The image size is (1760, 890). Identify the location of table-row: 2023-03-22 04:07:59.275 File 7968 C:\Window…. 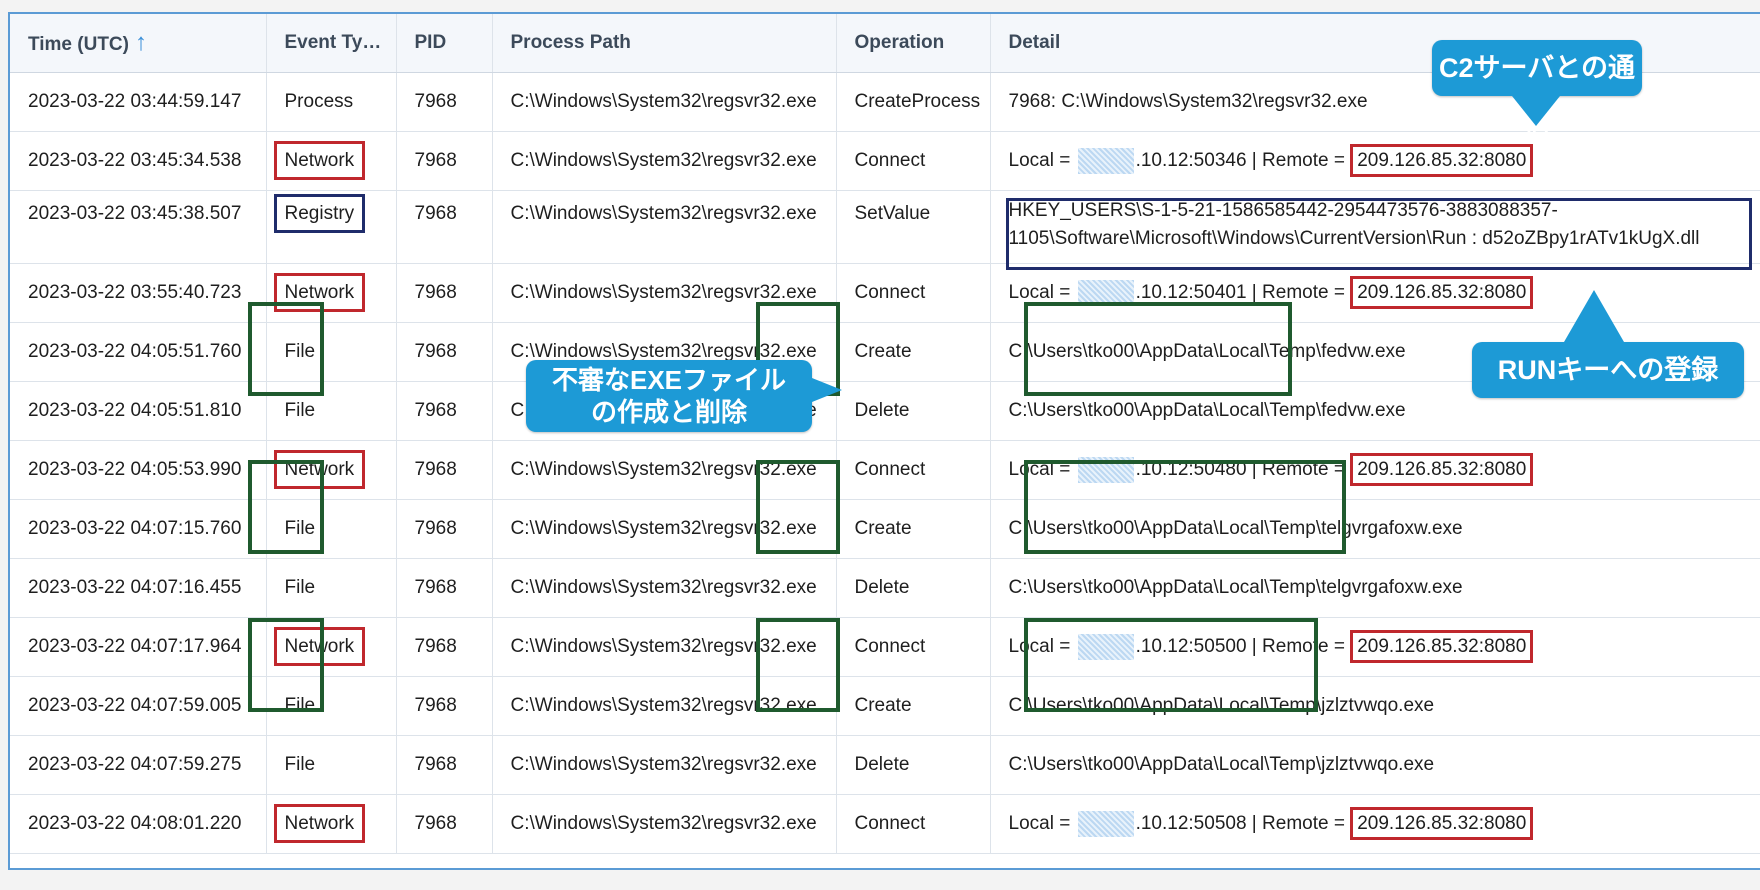
(885, 765).